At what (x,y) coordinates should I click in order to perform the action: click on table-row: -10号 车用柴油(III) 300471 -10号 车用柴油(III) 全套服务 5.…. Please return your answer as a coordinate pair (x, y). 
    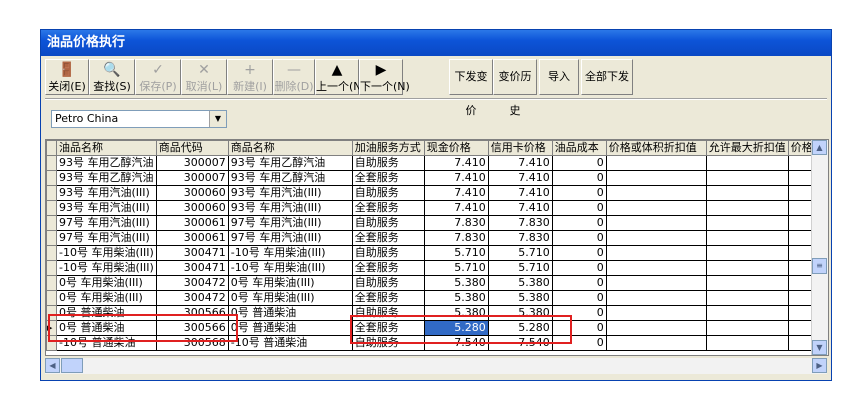
    Looking at the image, I should click on (431, 268).